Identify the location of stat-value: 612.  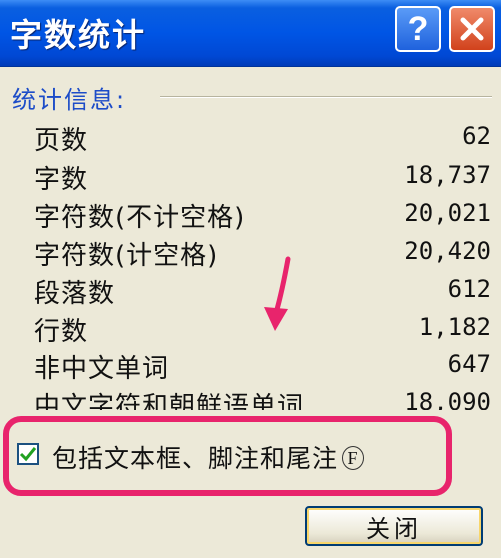
(469, 289).